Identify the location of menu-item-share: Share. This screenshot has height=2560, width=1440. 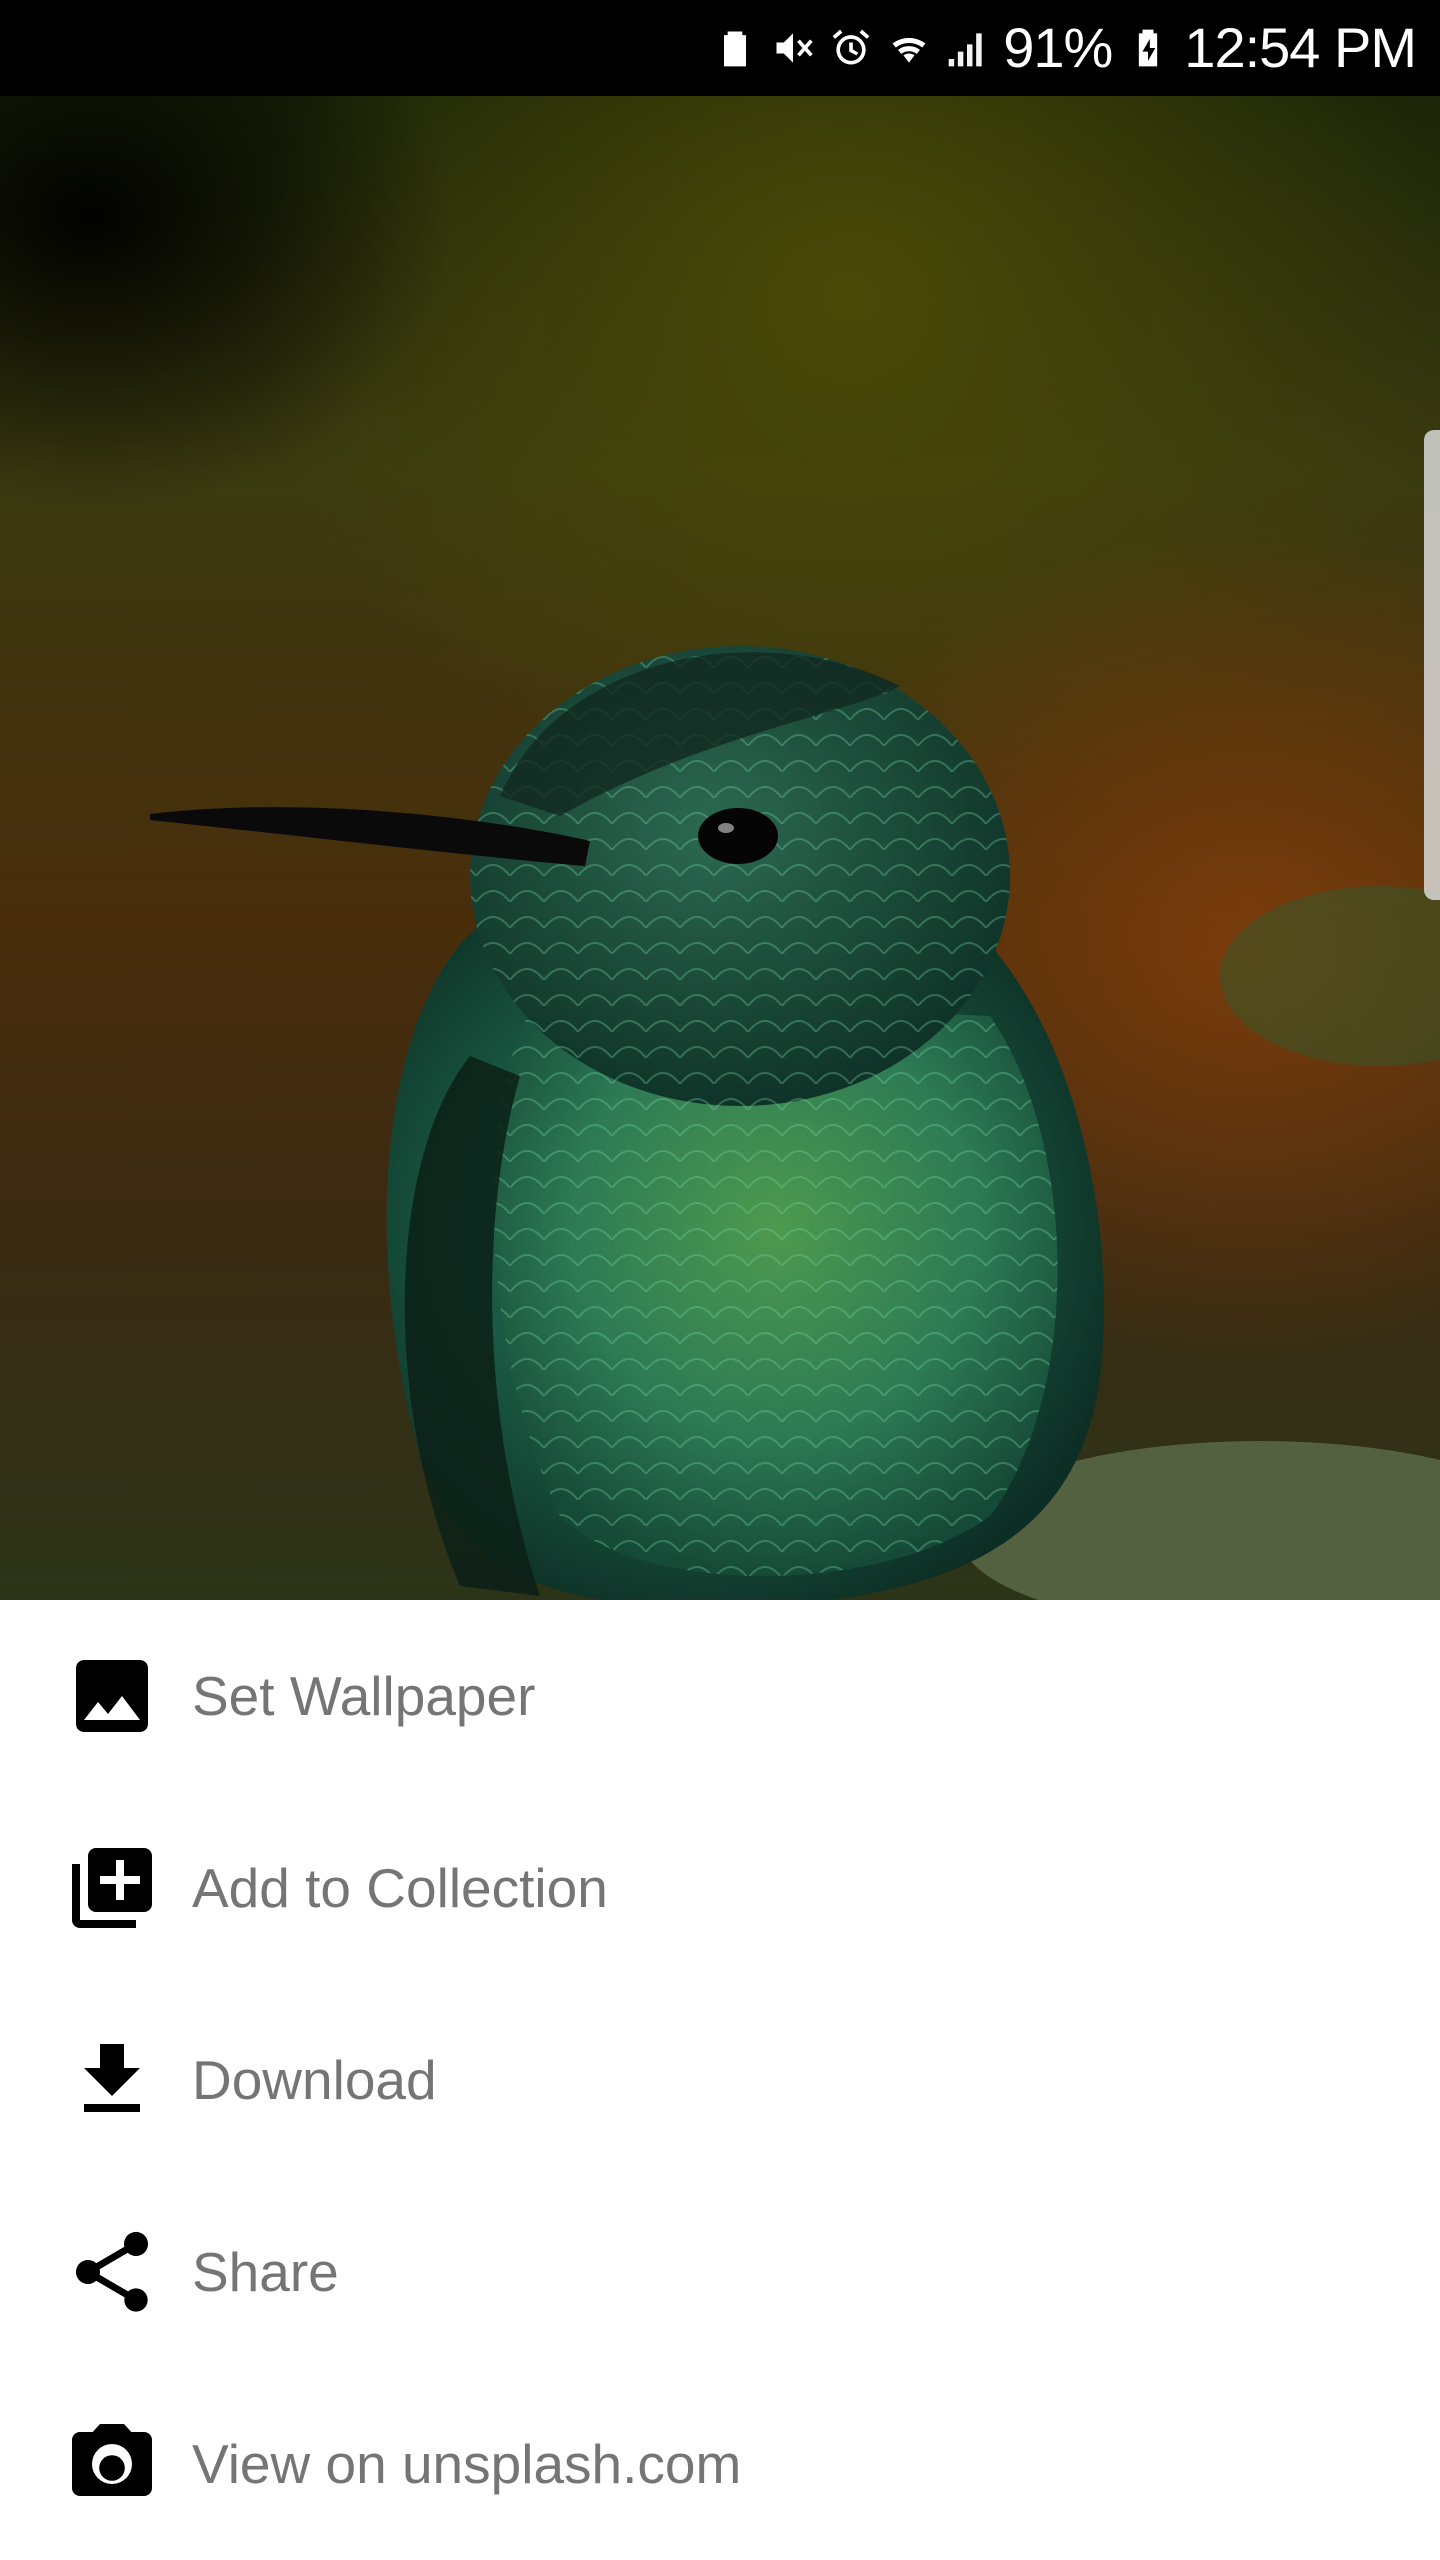
(720, 2272).